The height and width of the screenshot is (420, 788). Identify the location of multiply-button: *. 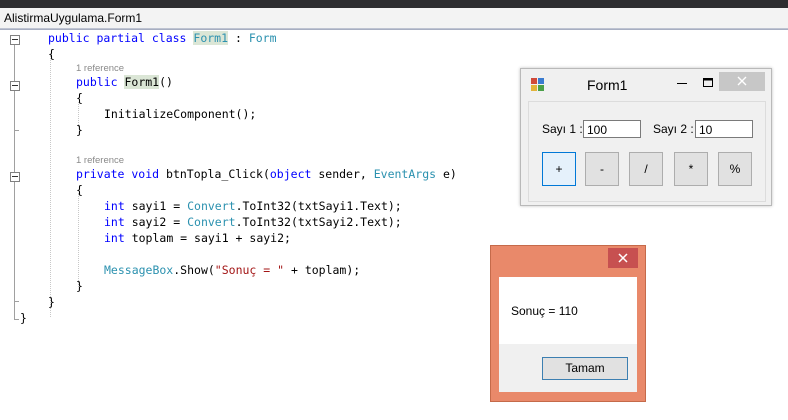
(691, 169).